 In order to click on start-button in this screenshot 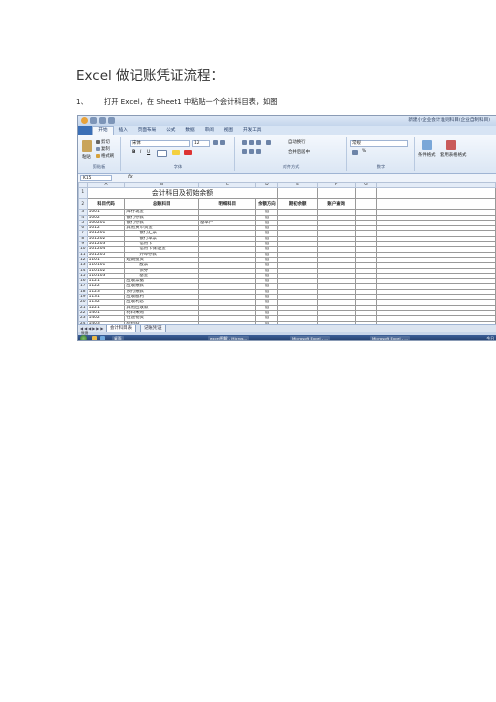, I will do `click(83, 337)`.